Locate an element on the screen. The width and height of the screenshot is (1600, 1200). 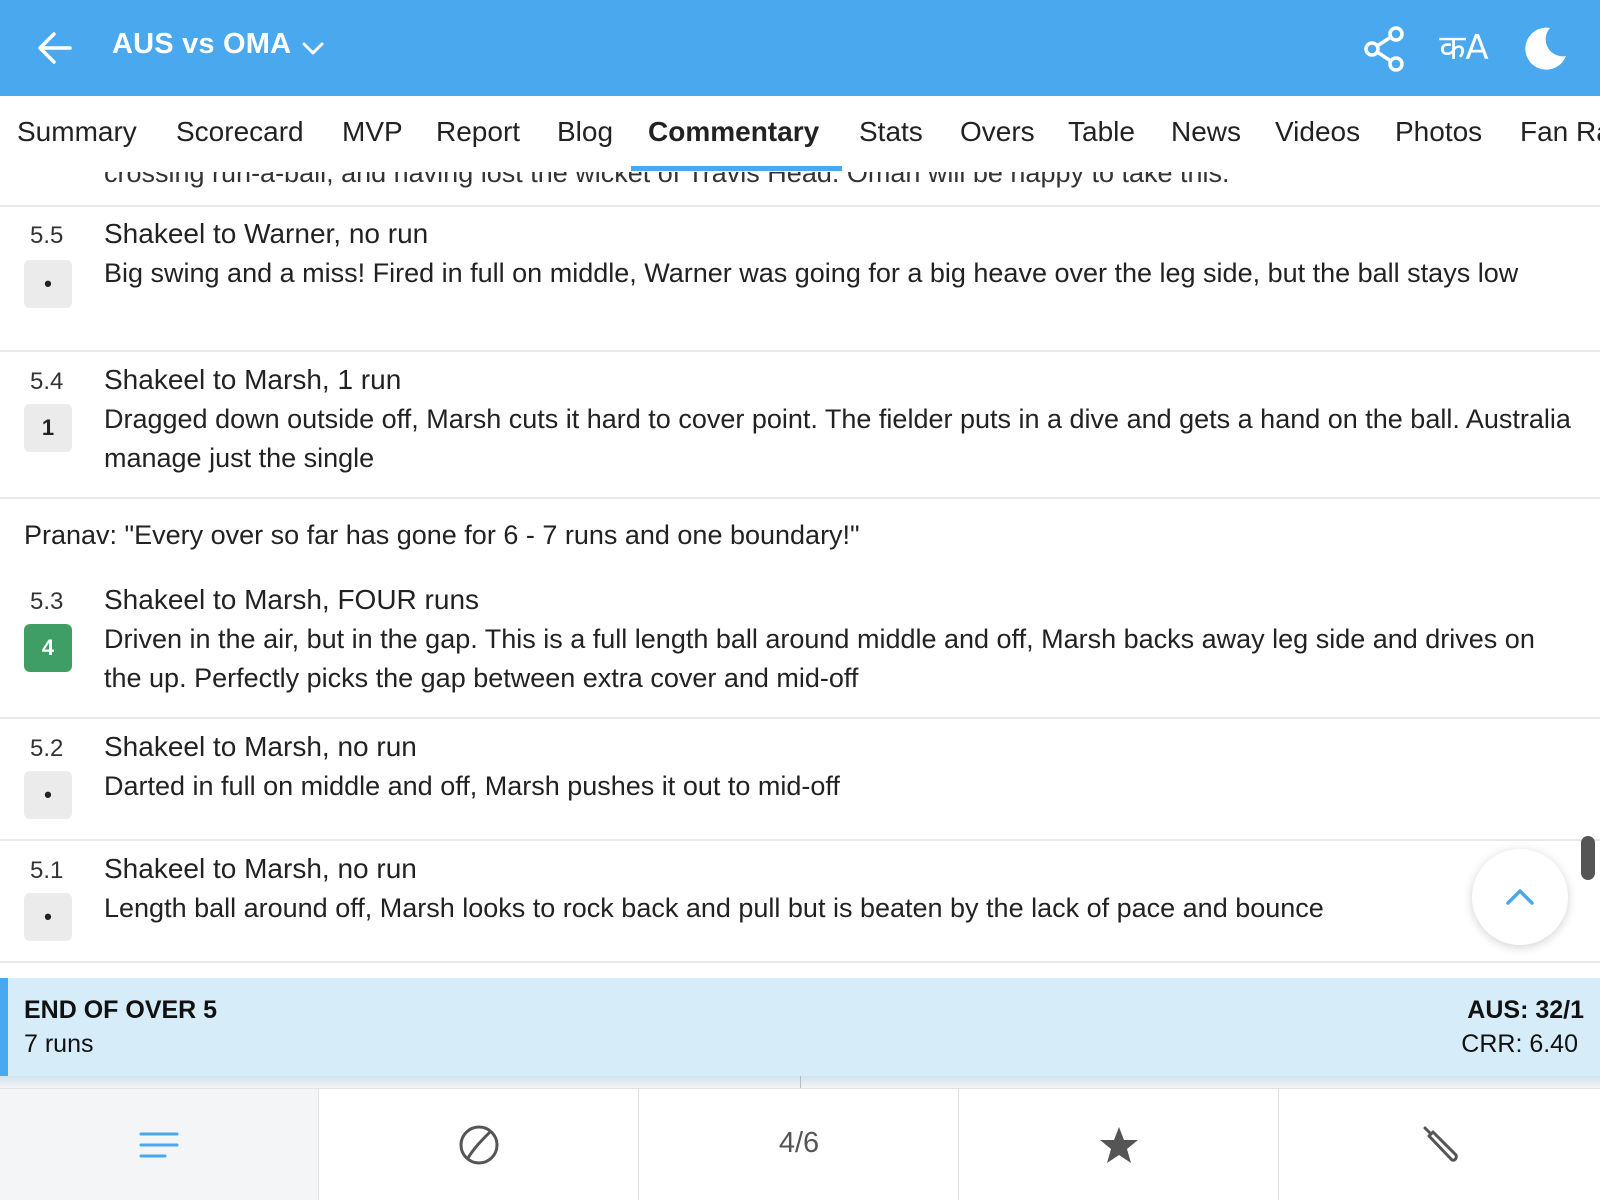
tab-overs: Overs is located at coordinates (997, 132).